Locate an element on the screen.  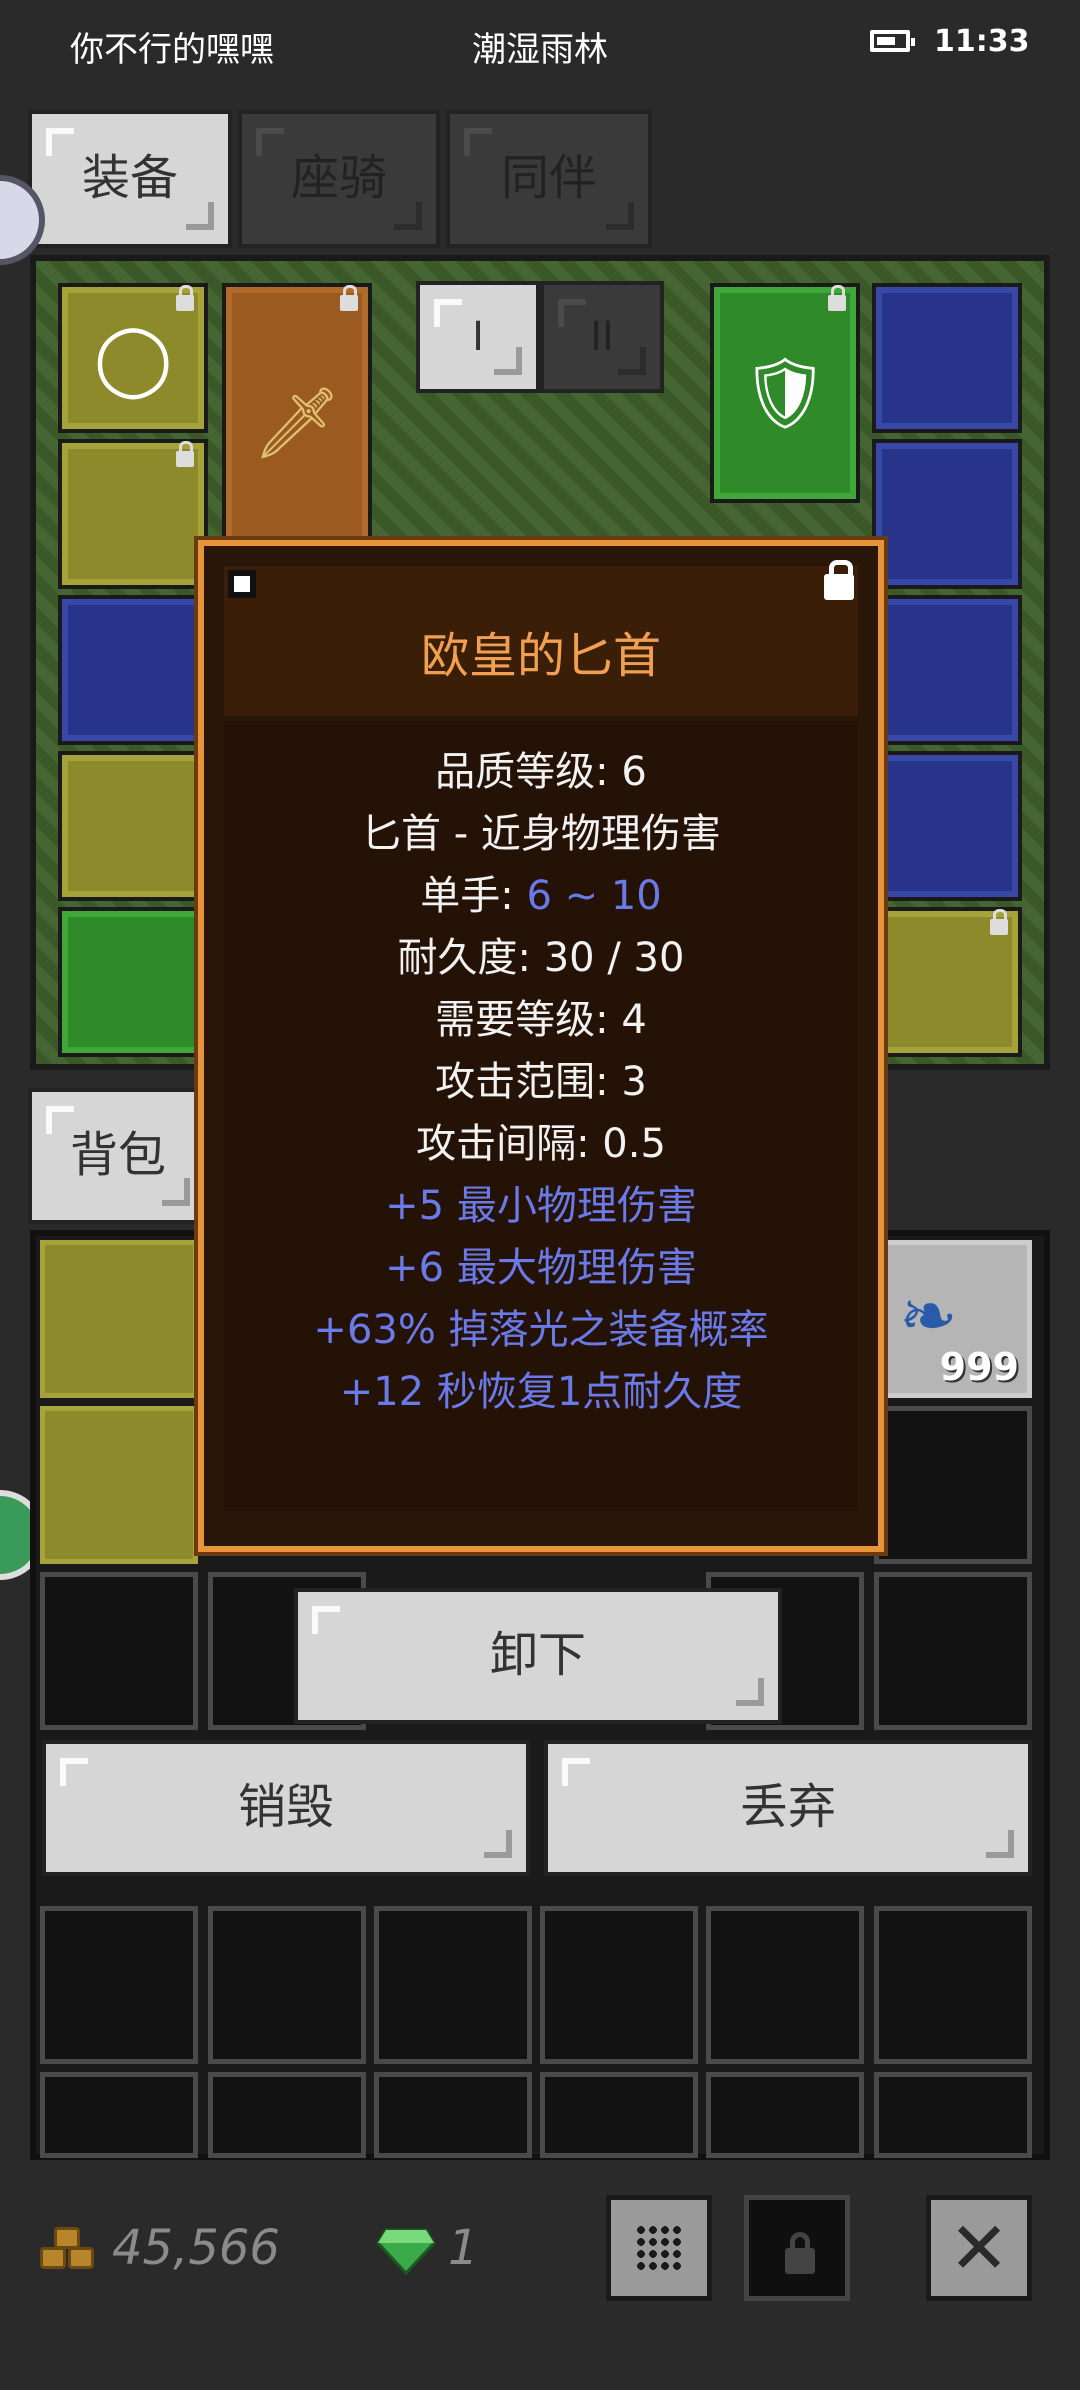
tab-backpack: 背包 is located at coordinates (118, 1156).